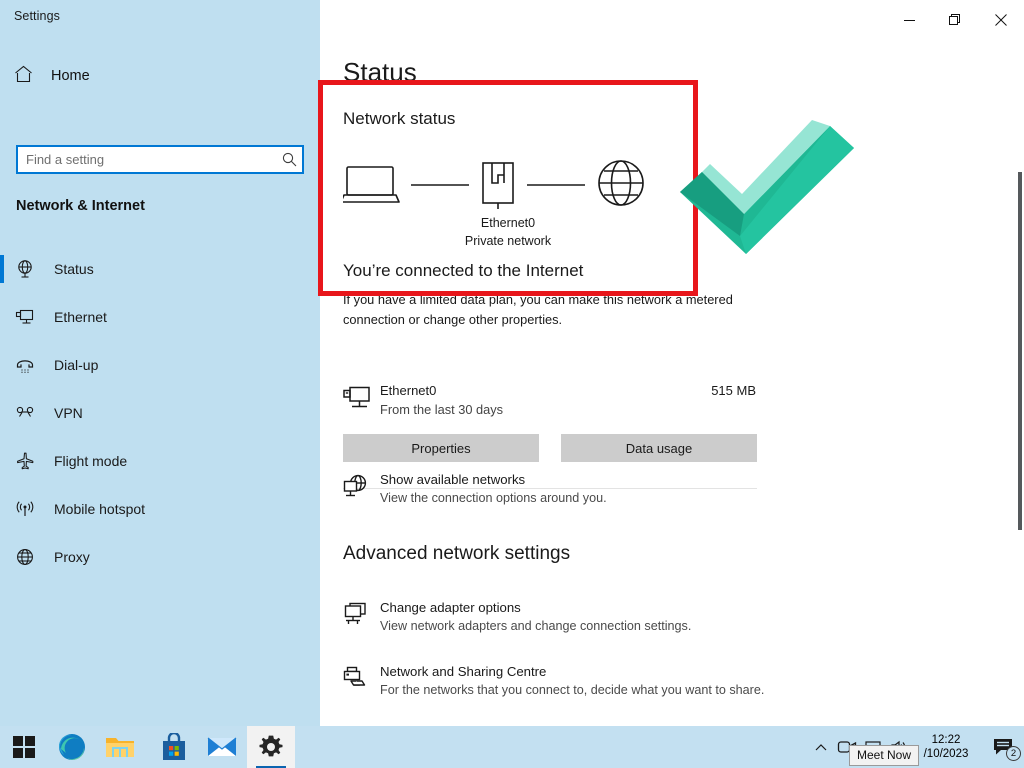 This screenshot has width=1024, height=768. I want to click on close-icon, so click(1001, 20).